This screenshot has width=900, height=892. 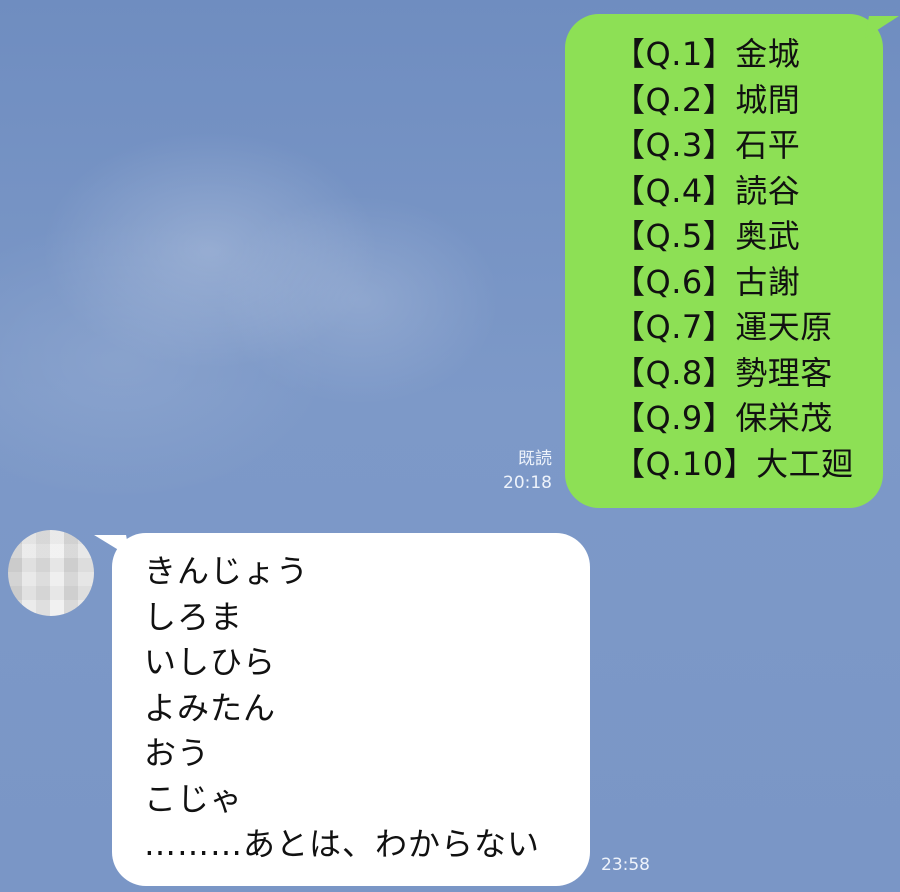 What do you see at coordinates (707, 99) in the screenshot?
I see `message-line: 【Q.2】城間` at bounding box center [707, 99].